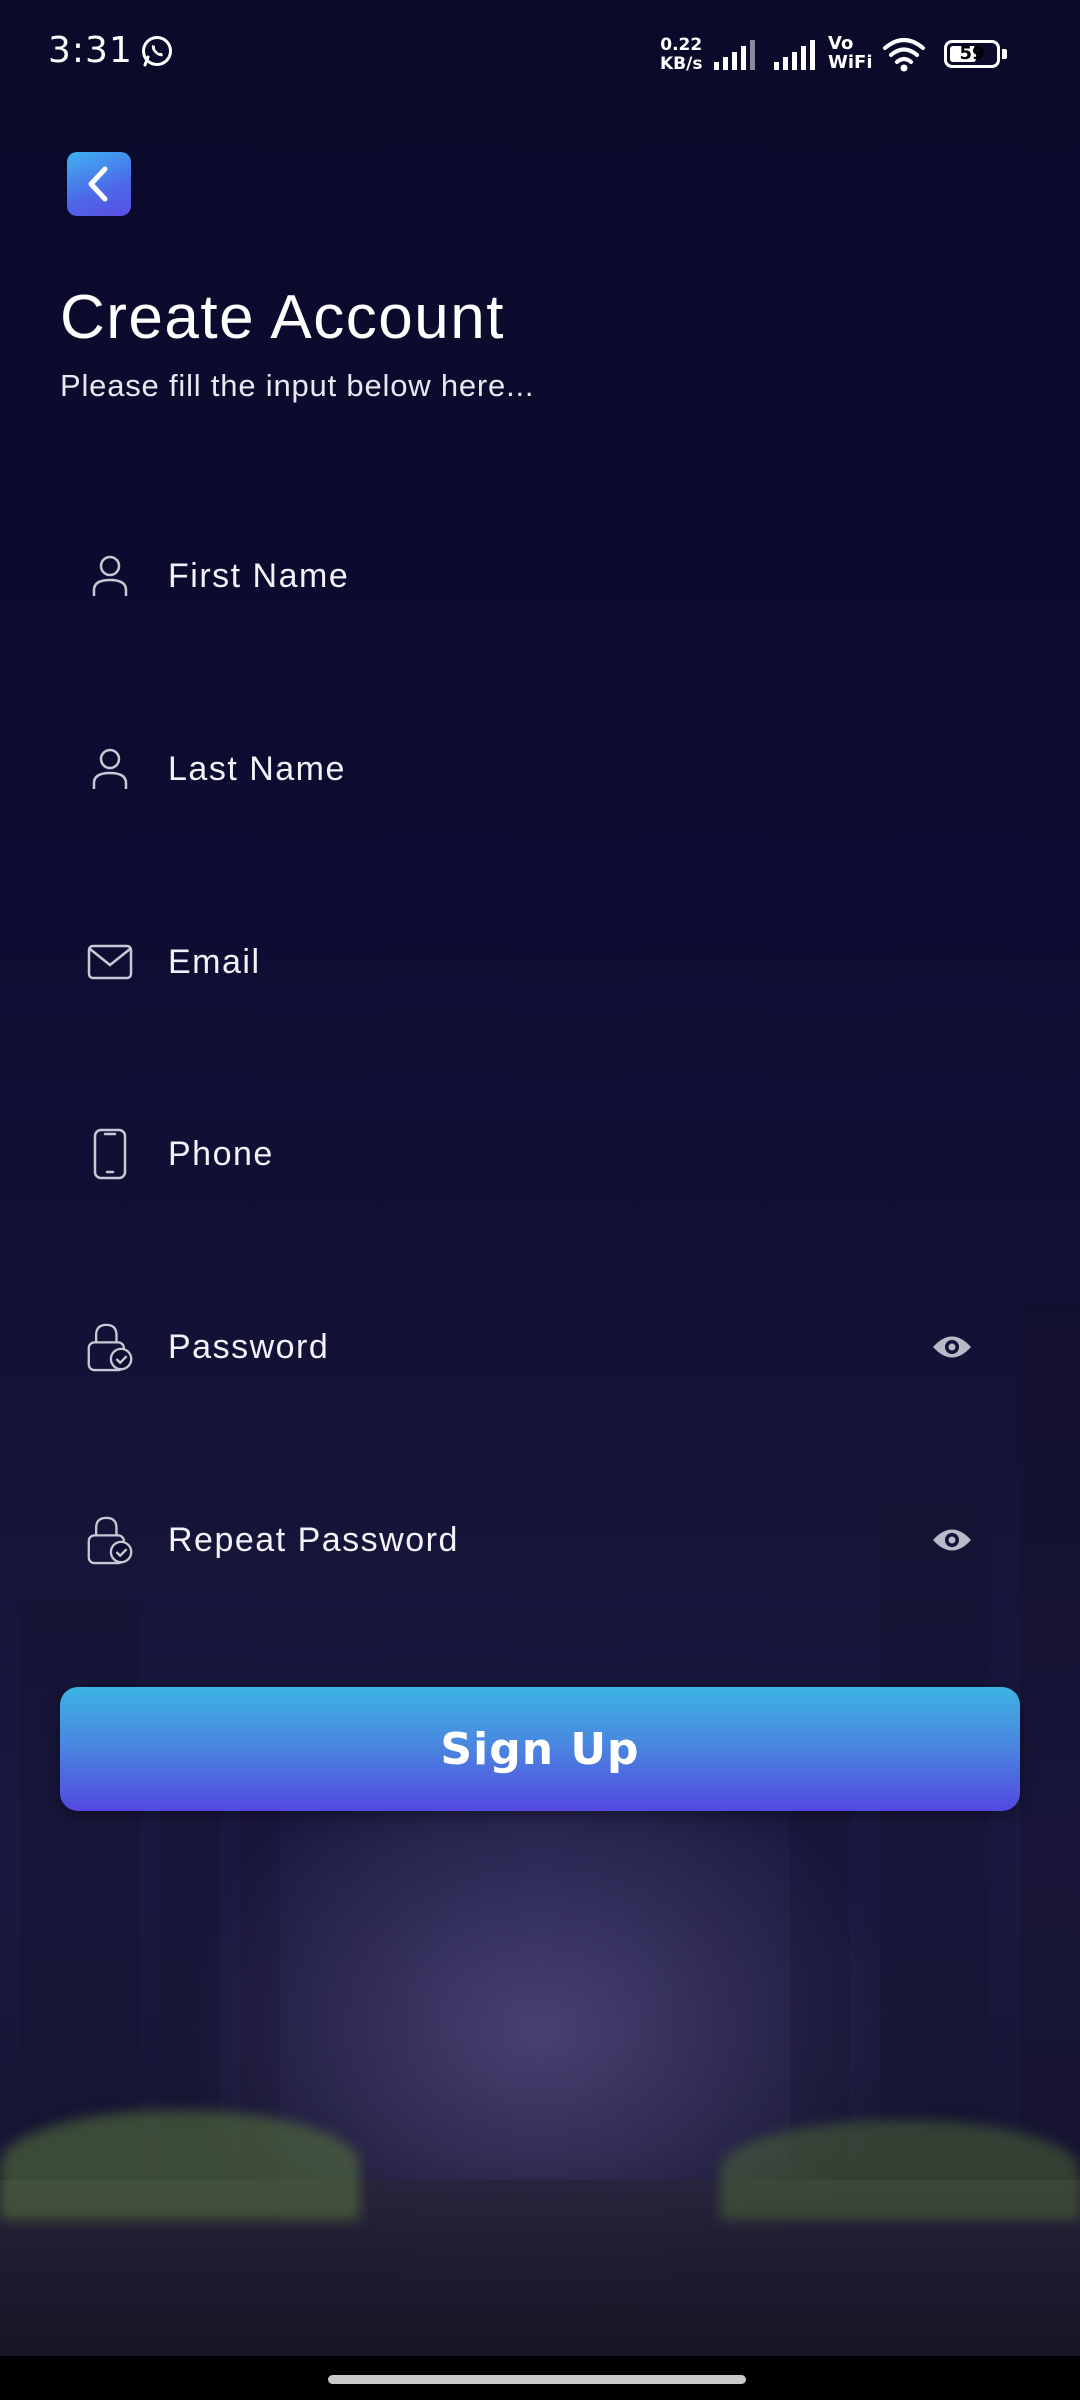  I want to click on home-indicator, so click(537, 2379).